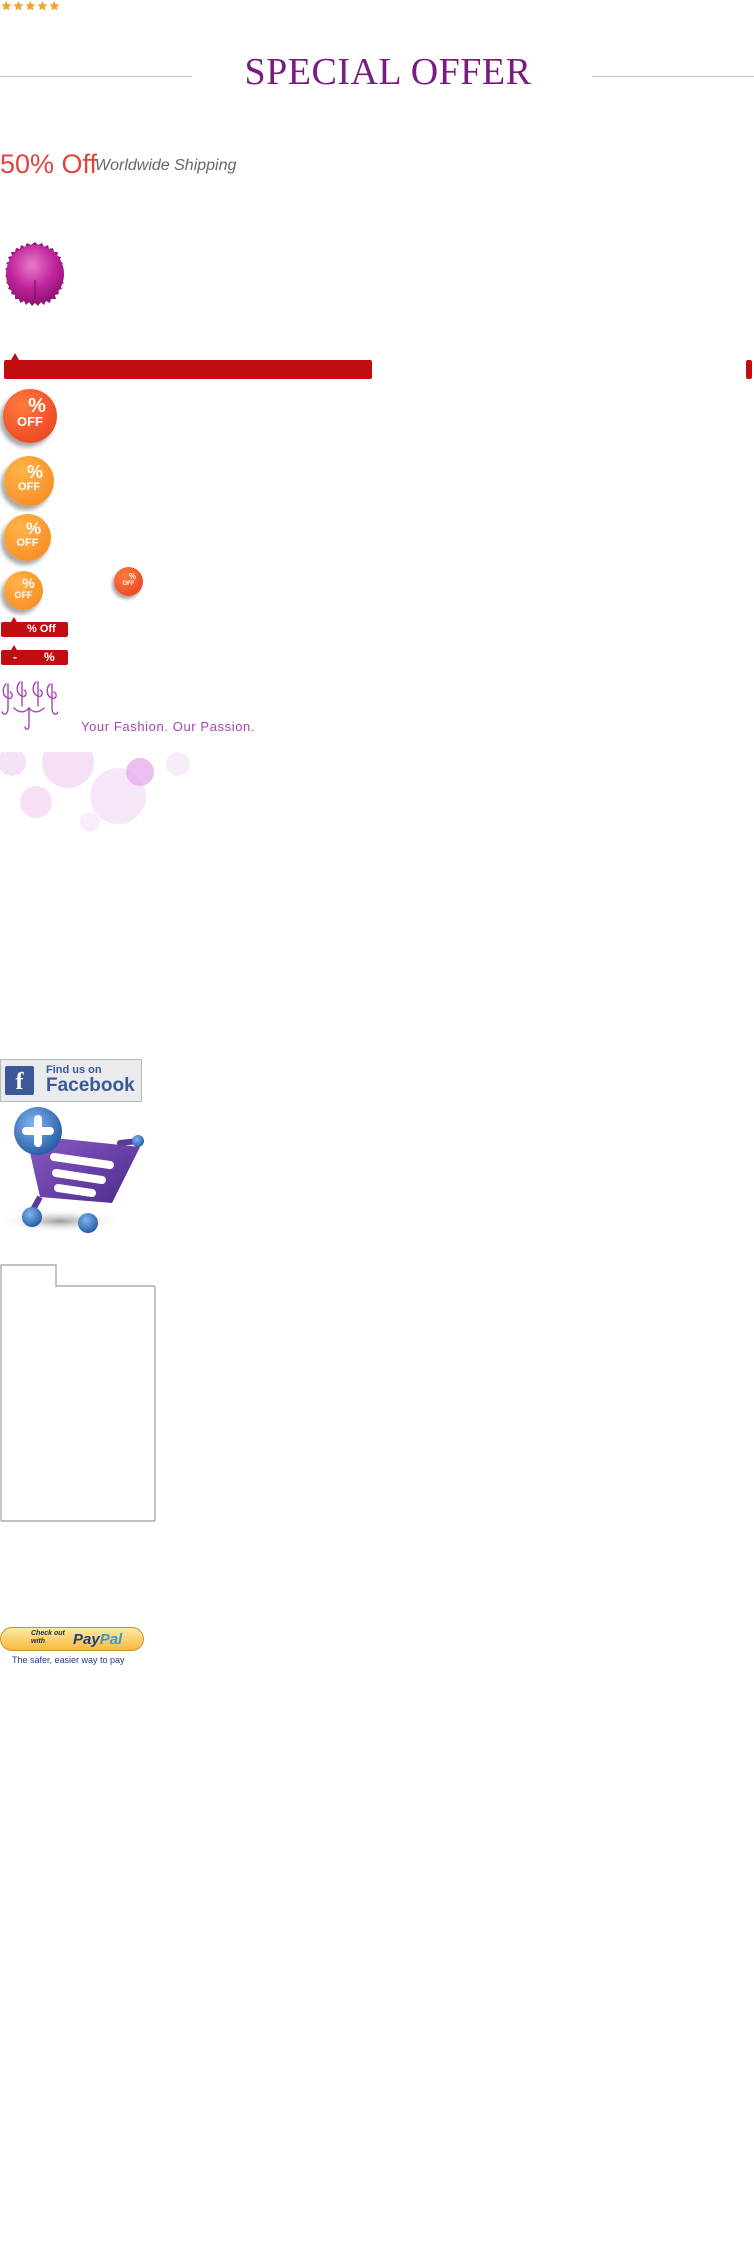 The image size is (754, 2246). I want to click on tag-percent-label: % Off, so click(41, 629).